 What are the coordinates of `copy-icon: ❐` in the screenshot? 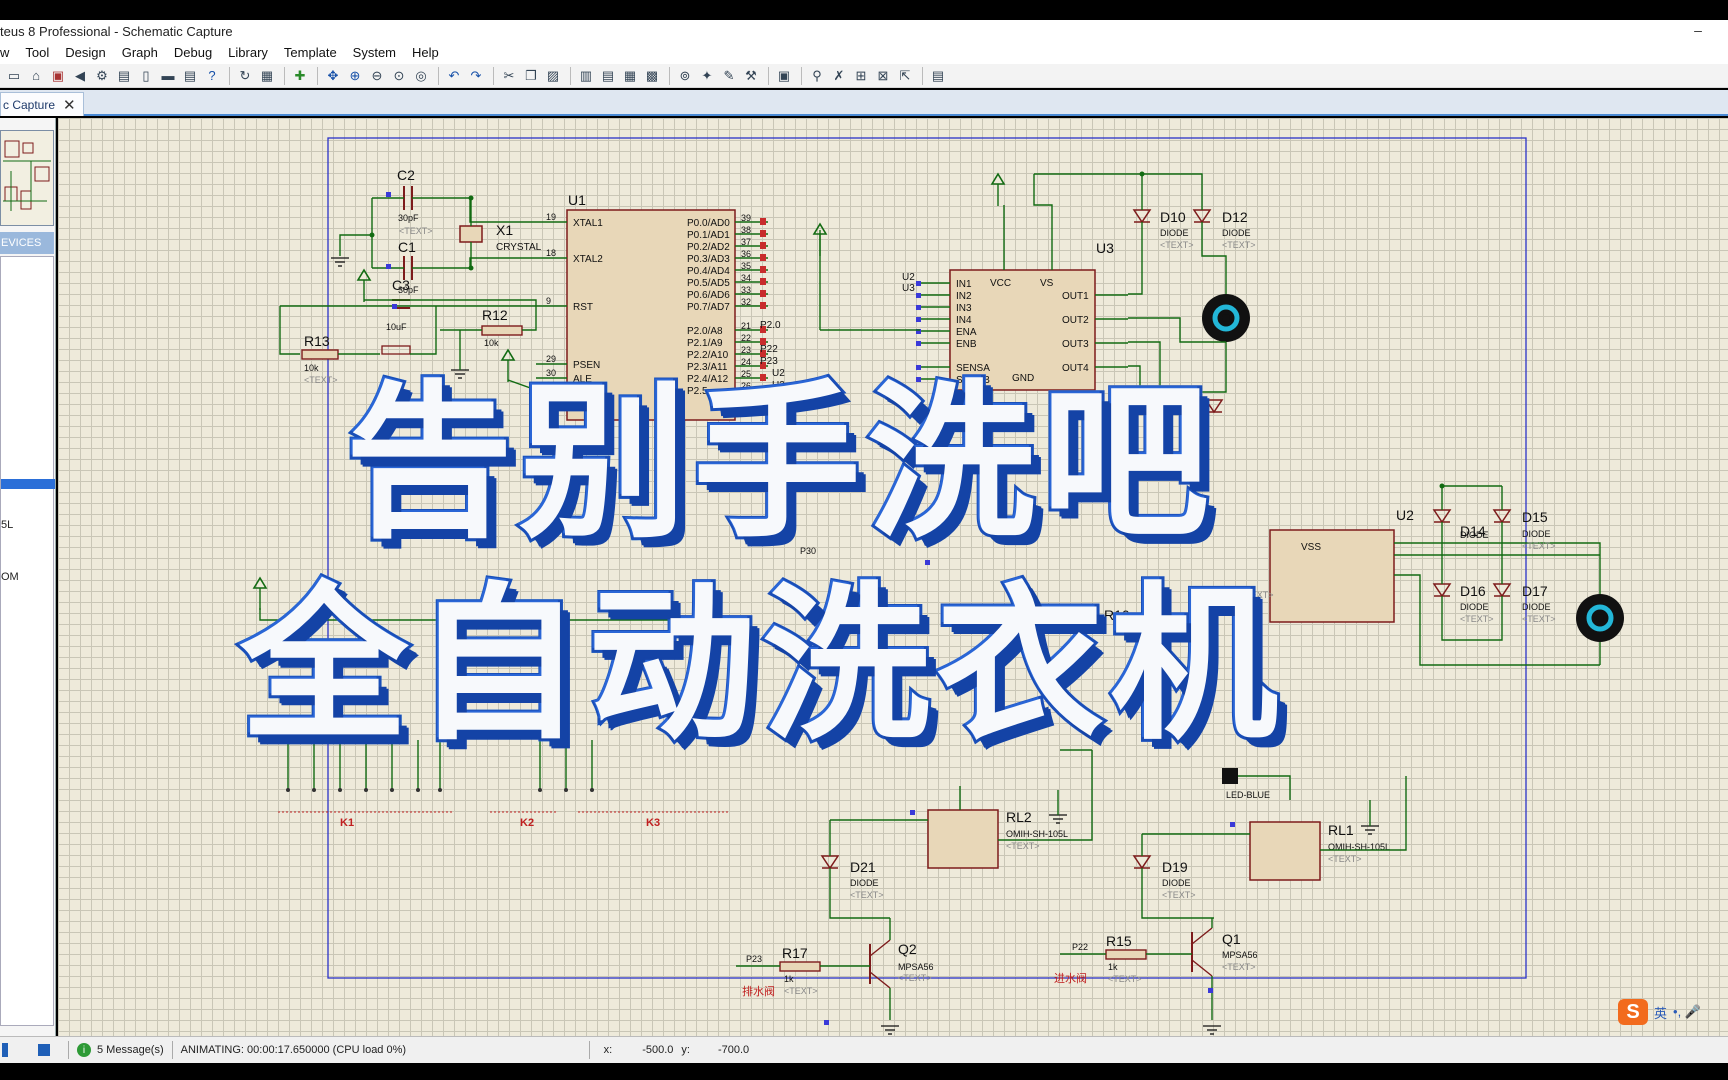 It's located at (531, 76).